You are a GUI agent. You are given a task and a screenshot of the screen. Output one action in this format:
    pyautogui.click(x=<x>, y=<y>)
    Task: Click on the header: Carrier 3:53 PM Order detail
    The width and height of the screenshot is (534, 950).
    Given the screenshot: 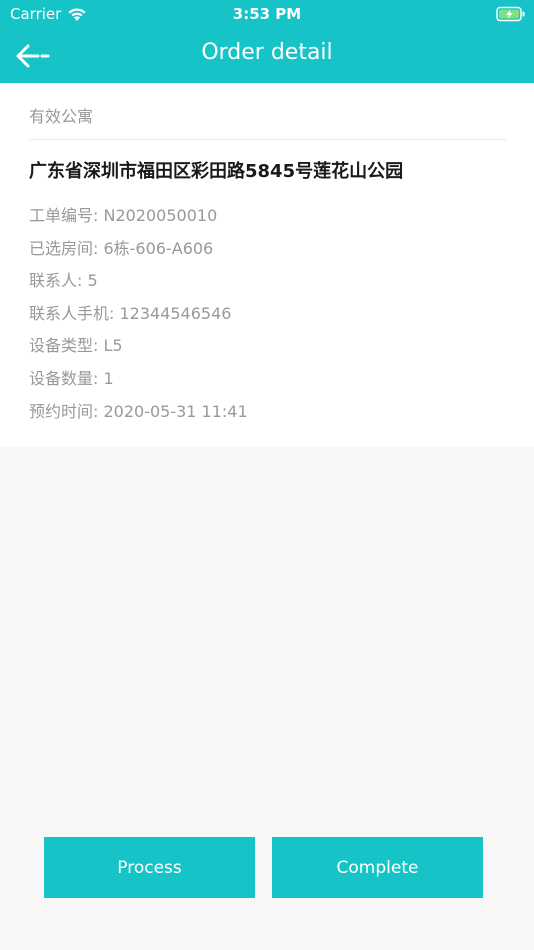 What is the action you would take?
    pyautogui.click(x=267, y=41)
    